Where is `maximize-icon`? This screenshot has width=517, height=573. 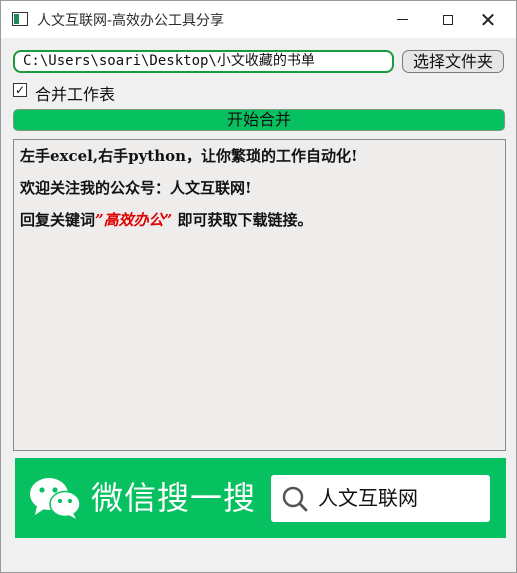 maximize-icon is located at coordinates (448, 19).